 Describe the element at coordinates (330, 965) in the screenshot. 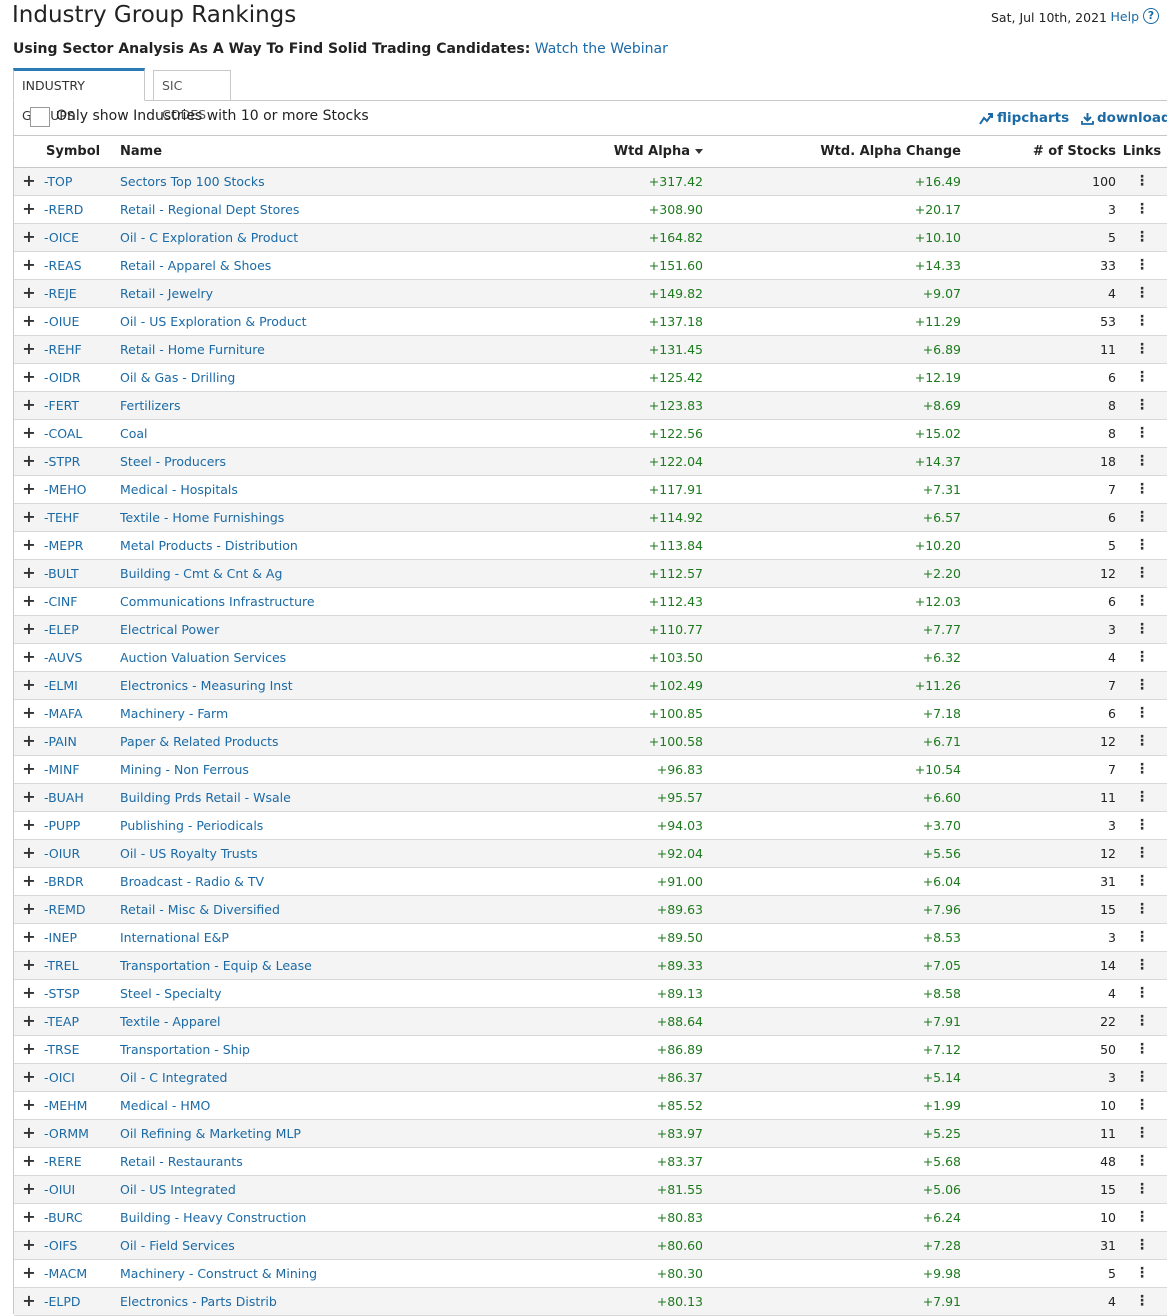

I see `c-name-cell: Transportation - Equip & Lease` at that location.